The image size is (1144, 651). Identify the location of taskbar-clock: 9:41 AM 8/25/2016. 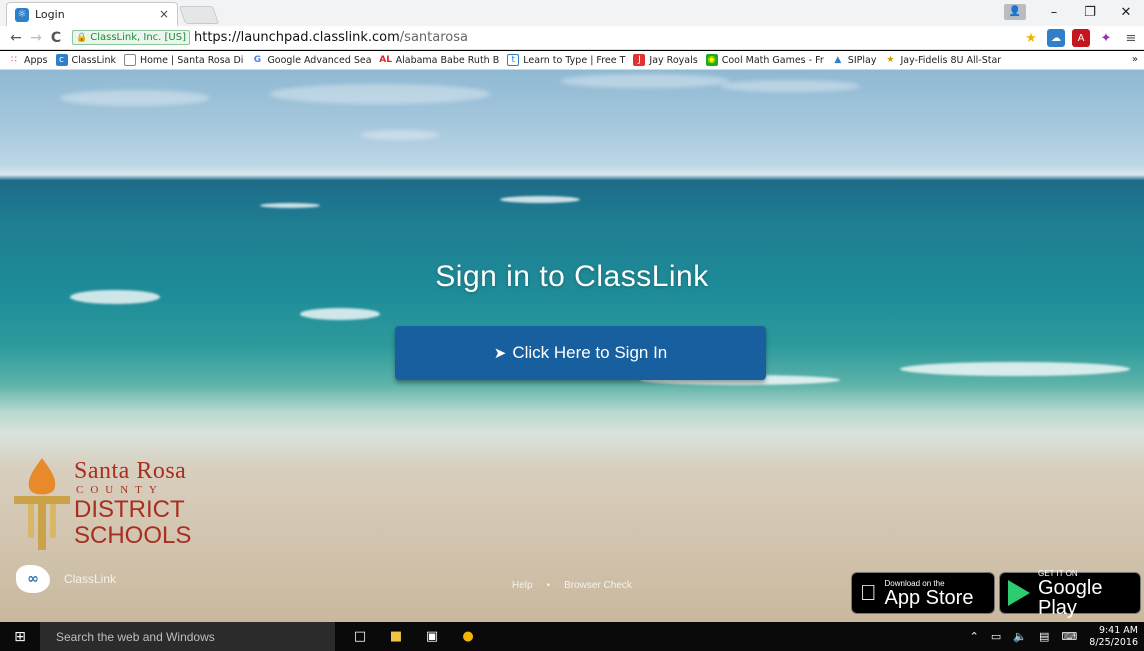
(1113, 637).